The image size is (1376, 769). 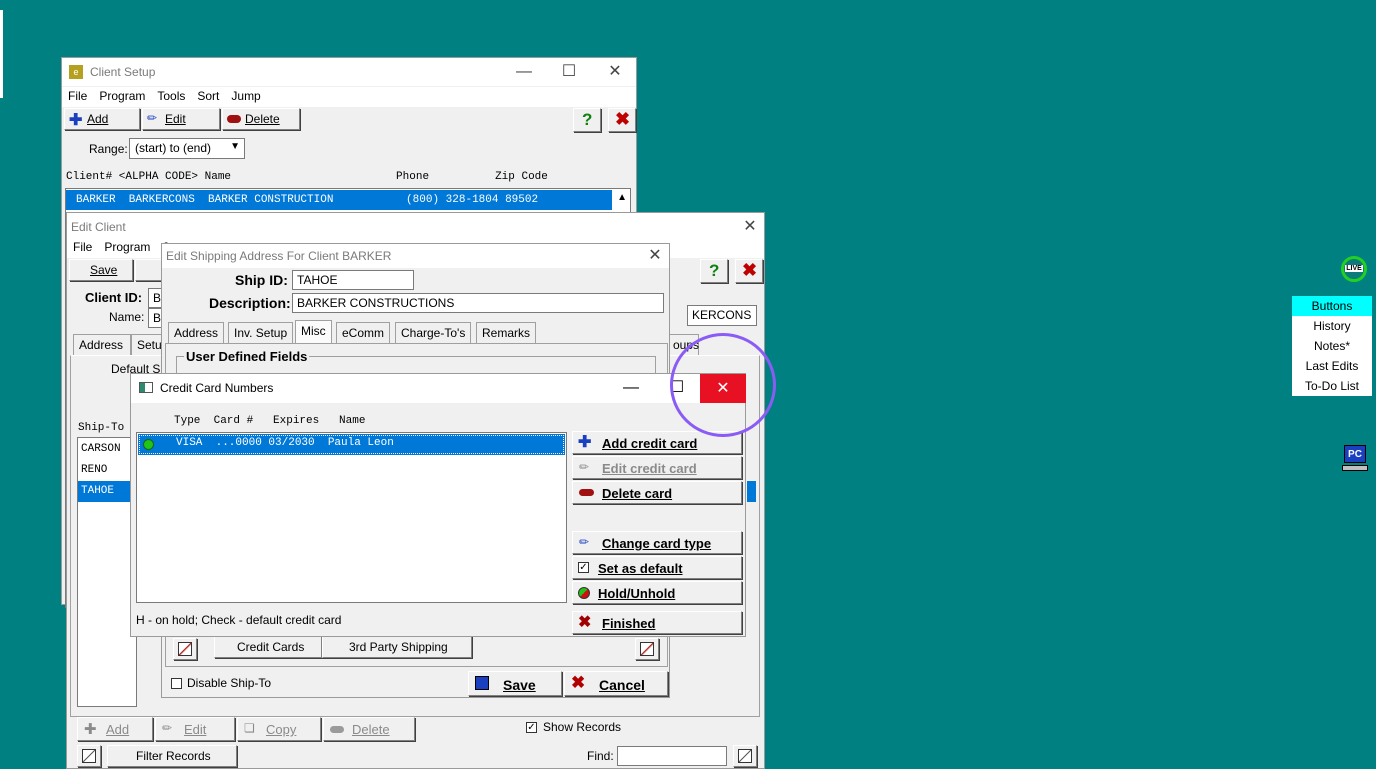 I want to click on tab-misc: Misc, so click(x=313, y=332).